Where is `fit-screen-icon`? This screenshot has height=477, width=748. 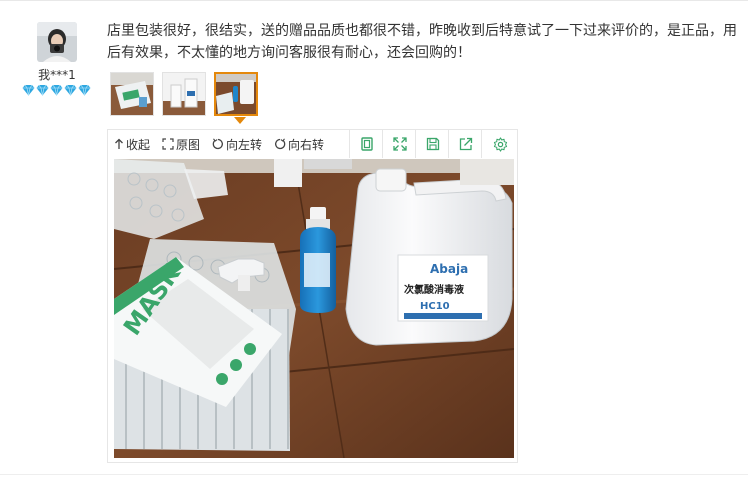
fit-screen-icon is located at coordinates (366, 144).